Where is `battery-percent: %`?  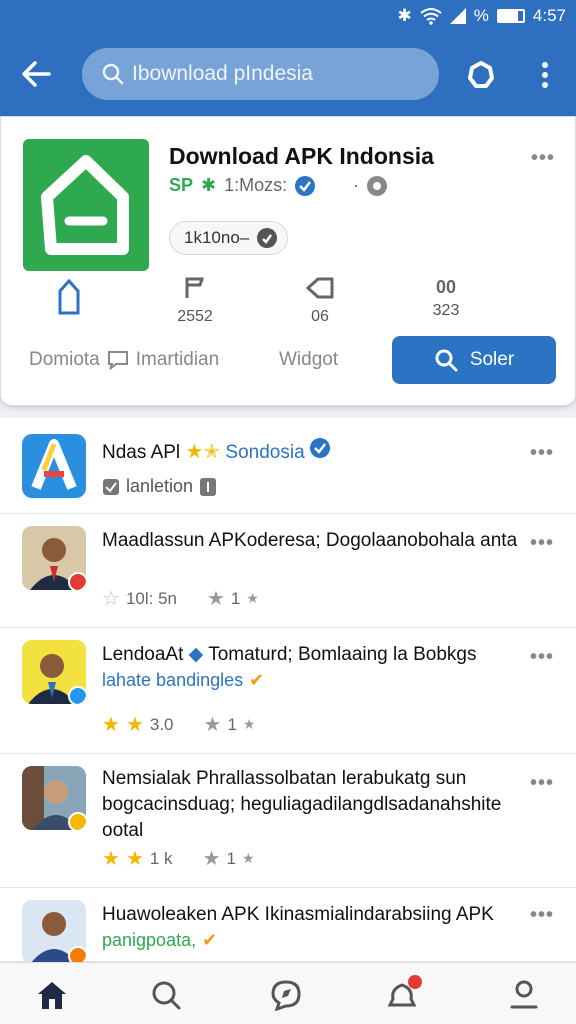 battery-percent: % is located at coordinates (481, 15).